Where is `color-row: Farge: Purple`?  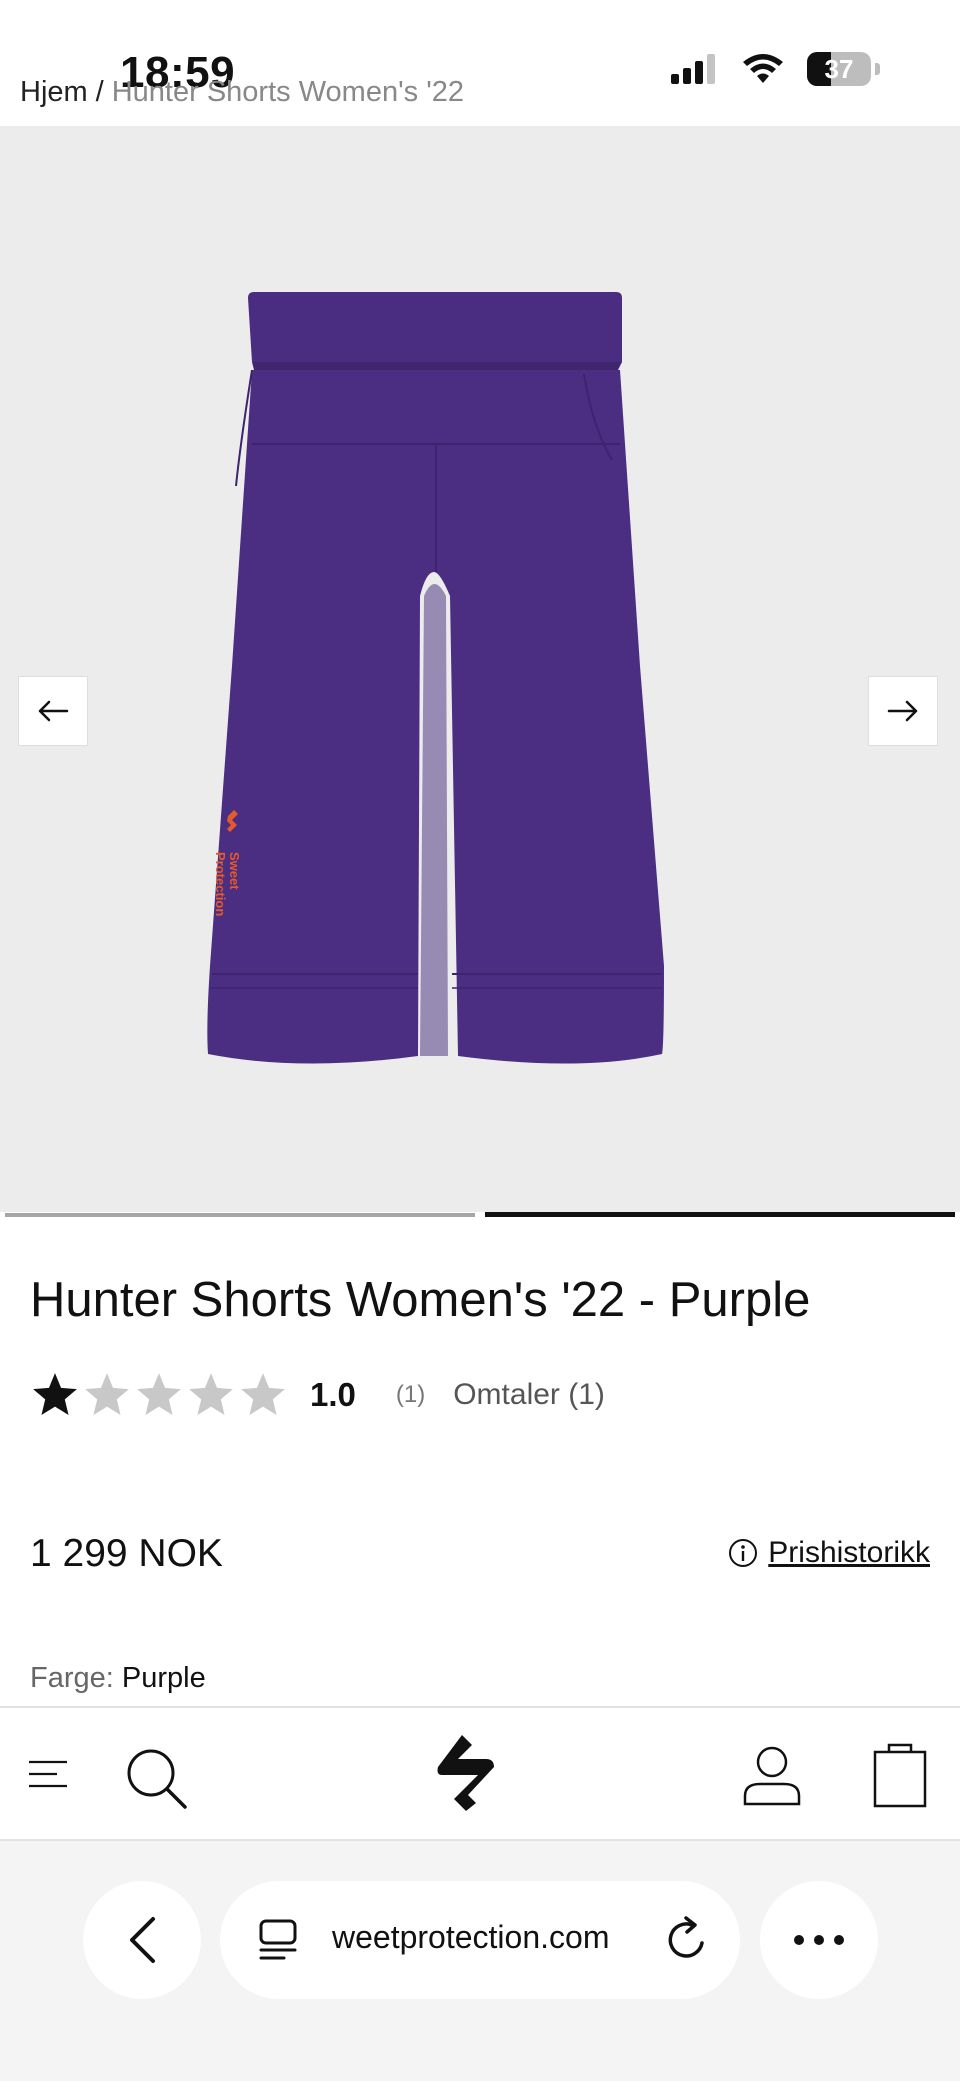
color-row: Farge: Purple is located at coordinates (118, 1678).